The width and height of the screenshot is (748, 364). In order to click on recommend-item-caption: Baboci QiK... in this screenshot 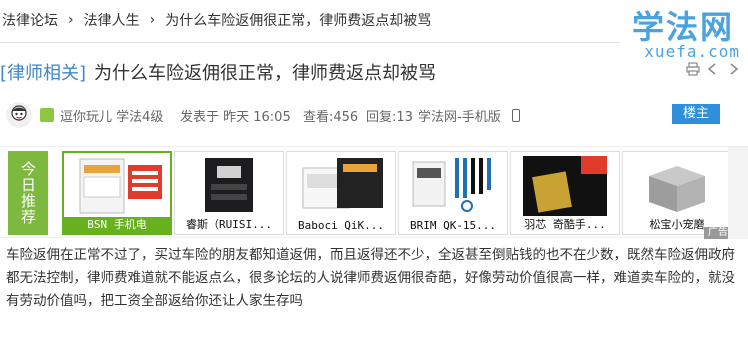, I will do `click(341, 225)`.